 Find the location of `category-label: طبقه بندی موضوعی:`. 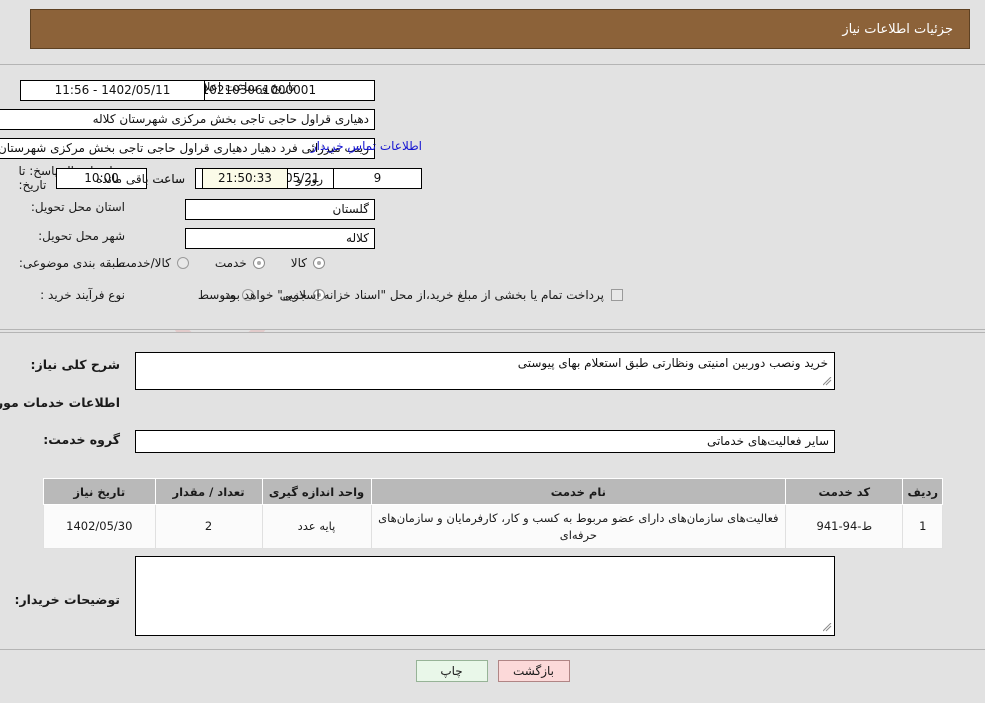

category-label: طبقه بندی موضوعی: is located at coordinates (71, 263).